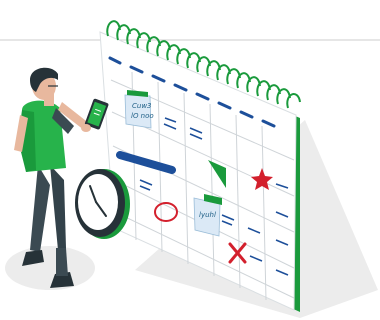 This screenshot has height=320, width=380. Describe the element at coordinates (142, 116) in the screenshot. I see `sticky-note-1-line2: lO noo` at that location.